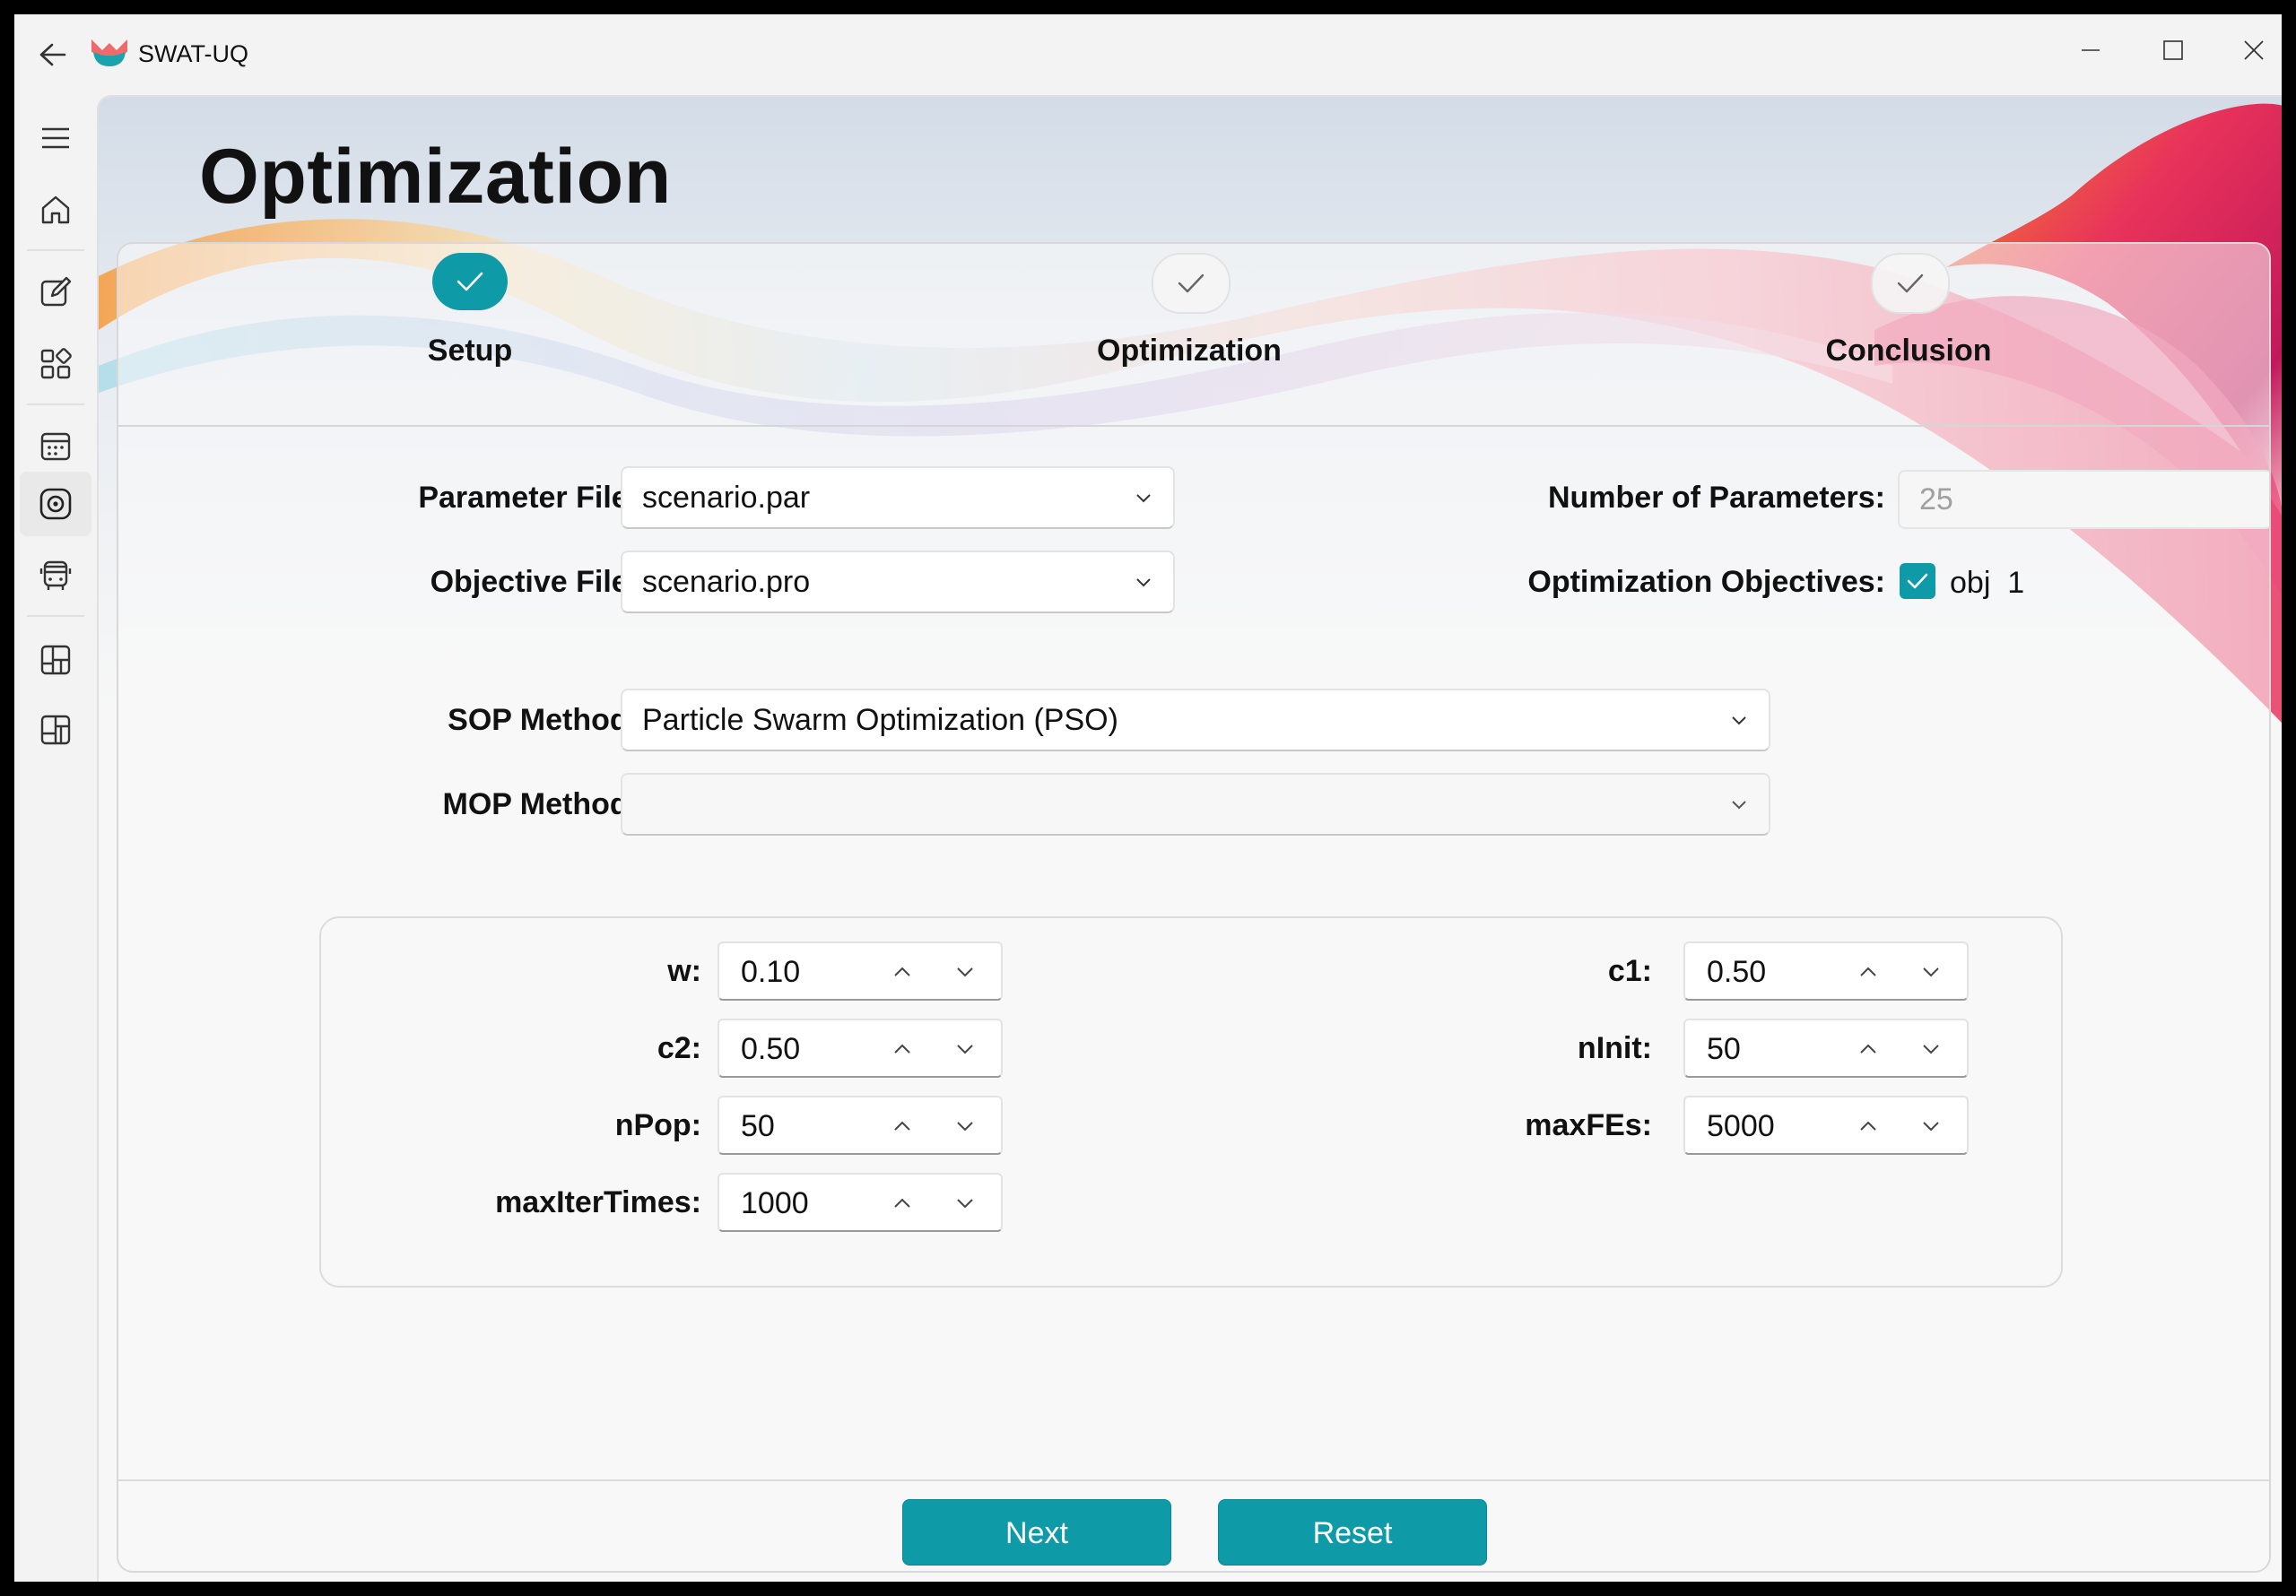  What do you see at coordinates (470, 282) in the screenshot?
I see `step-setup-check-icon` at bounding box center [470, 282].